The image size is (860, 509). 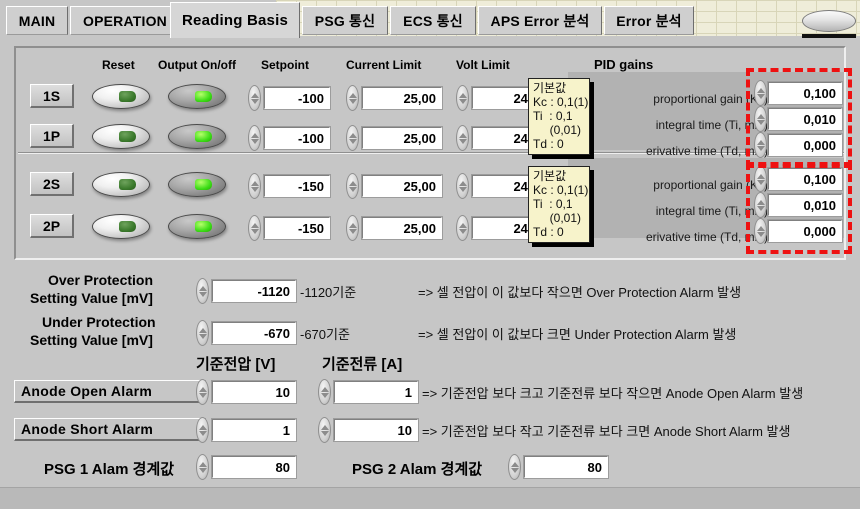 What do you see at coordinates (514, 467) in the screenshot?
I see `psg2-threshold-spinner` at bounding box center [514, 467].